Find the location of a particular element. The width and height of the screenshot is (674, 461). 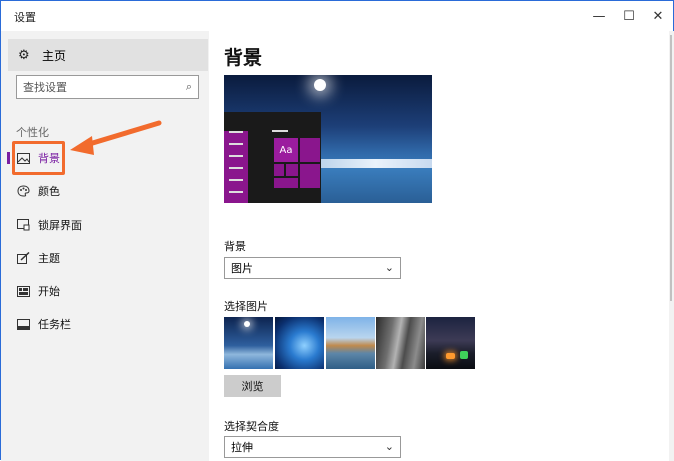

thumbnail-green-tent is located at coordinates (464, 355).